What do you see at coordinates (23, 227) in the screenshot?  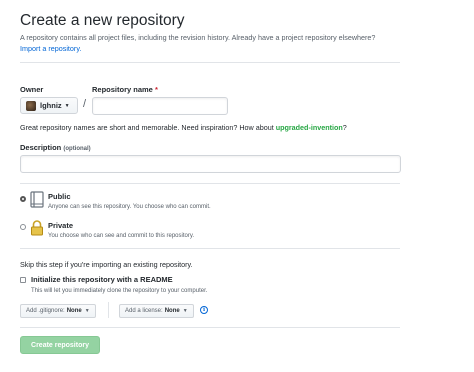 I see `private-radio` at bounding box center [23, 227].